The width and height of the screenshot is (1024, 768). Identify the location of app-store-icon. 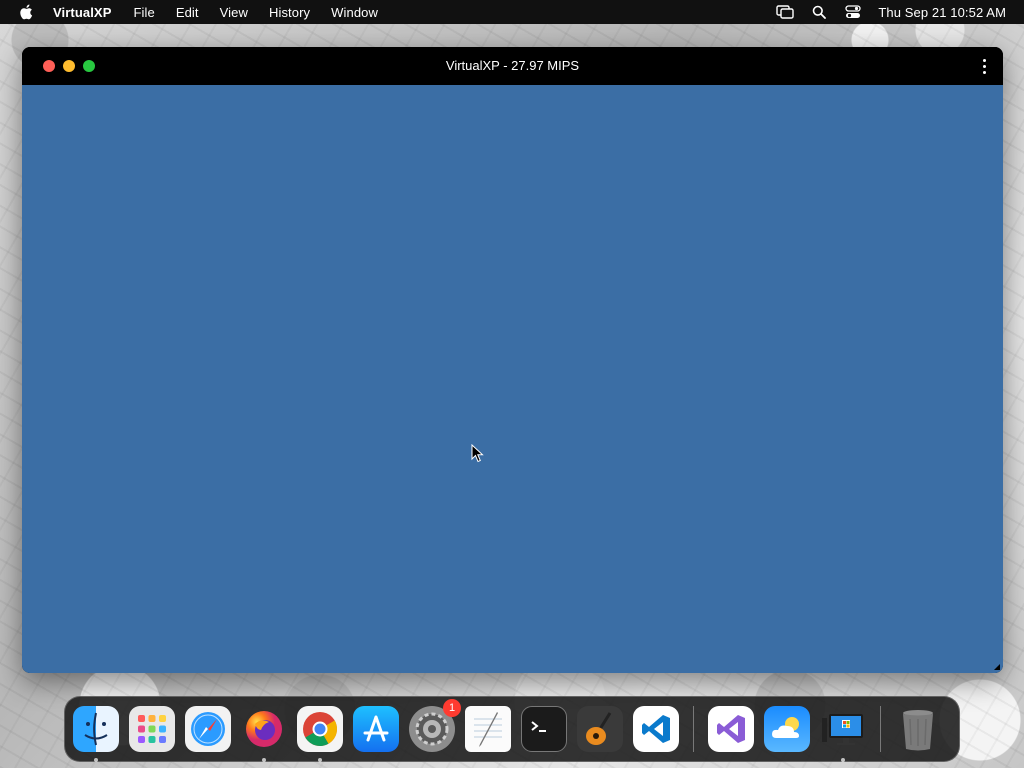
(376, 729).